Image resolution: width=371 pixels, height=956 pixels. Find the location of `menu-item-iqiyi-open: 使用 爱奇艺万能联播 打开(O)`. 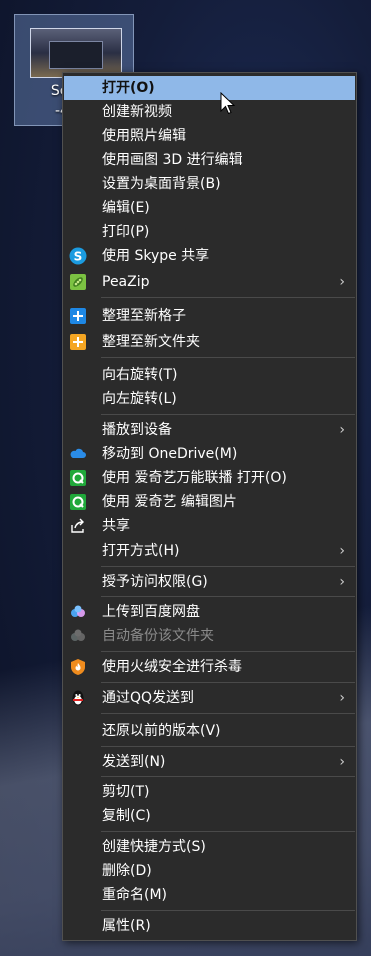

menu-item-iqiyi-open: 使用 爱奇艺万能联播 打开(O) is located at coordinates (209, 478).